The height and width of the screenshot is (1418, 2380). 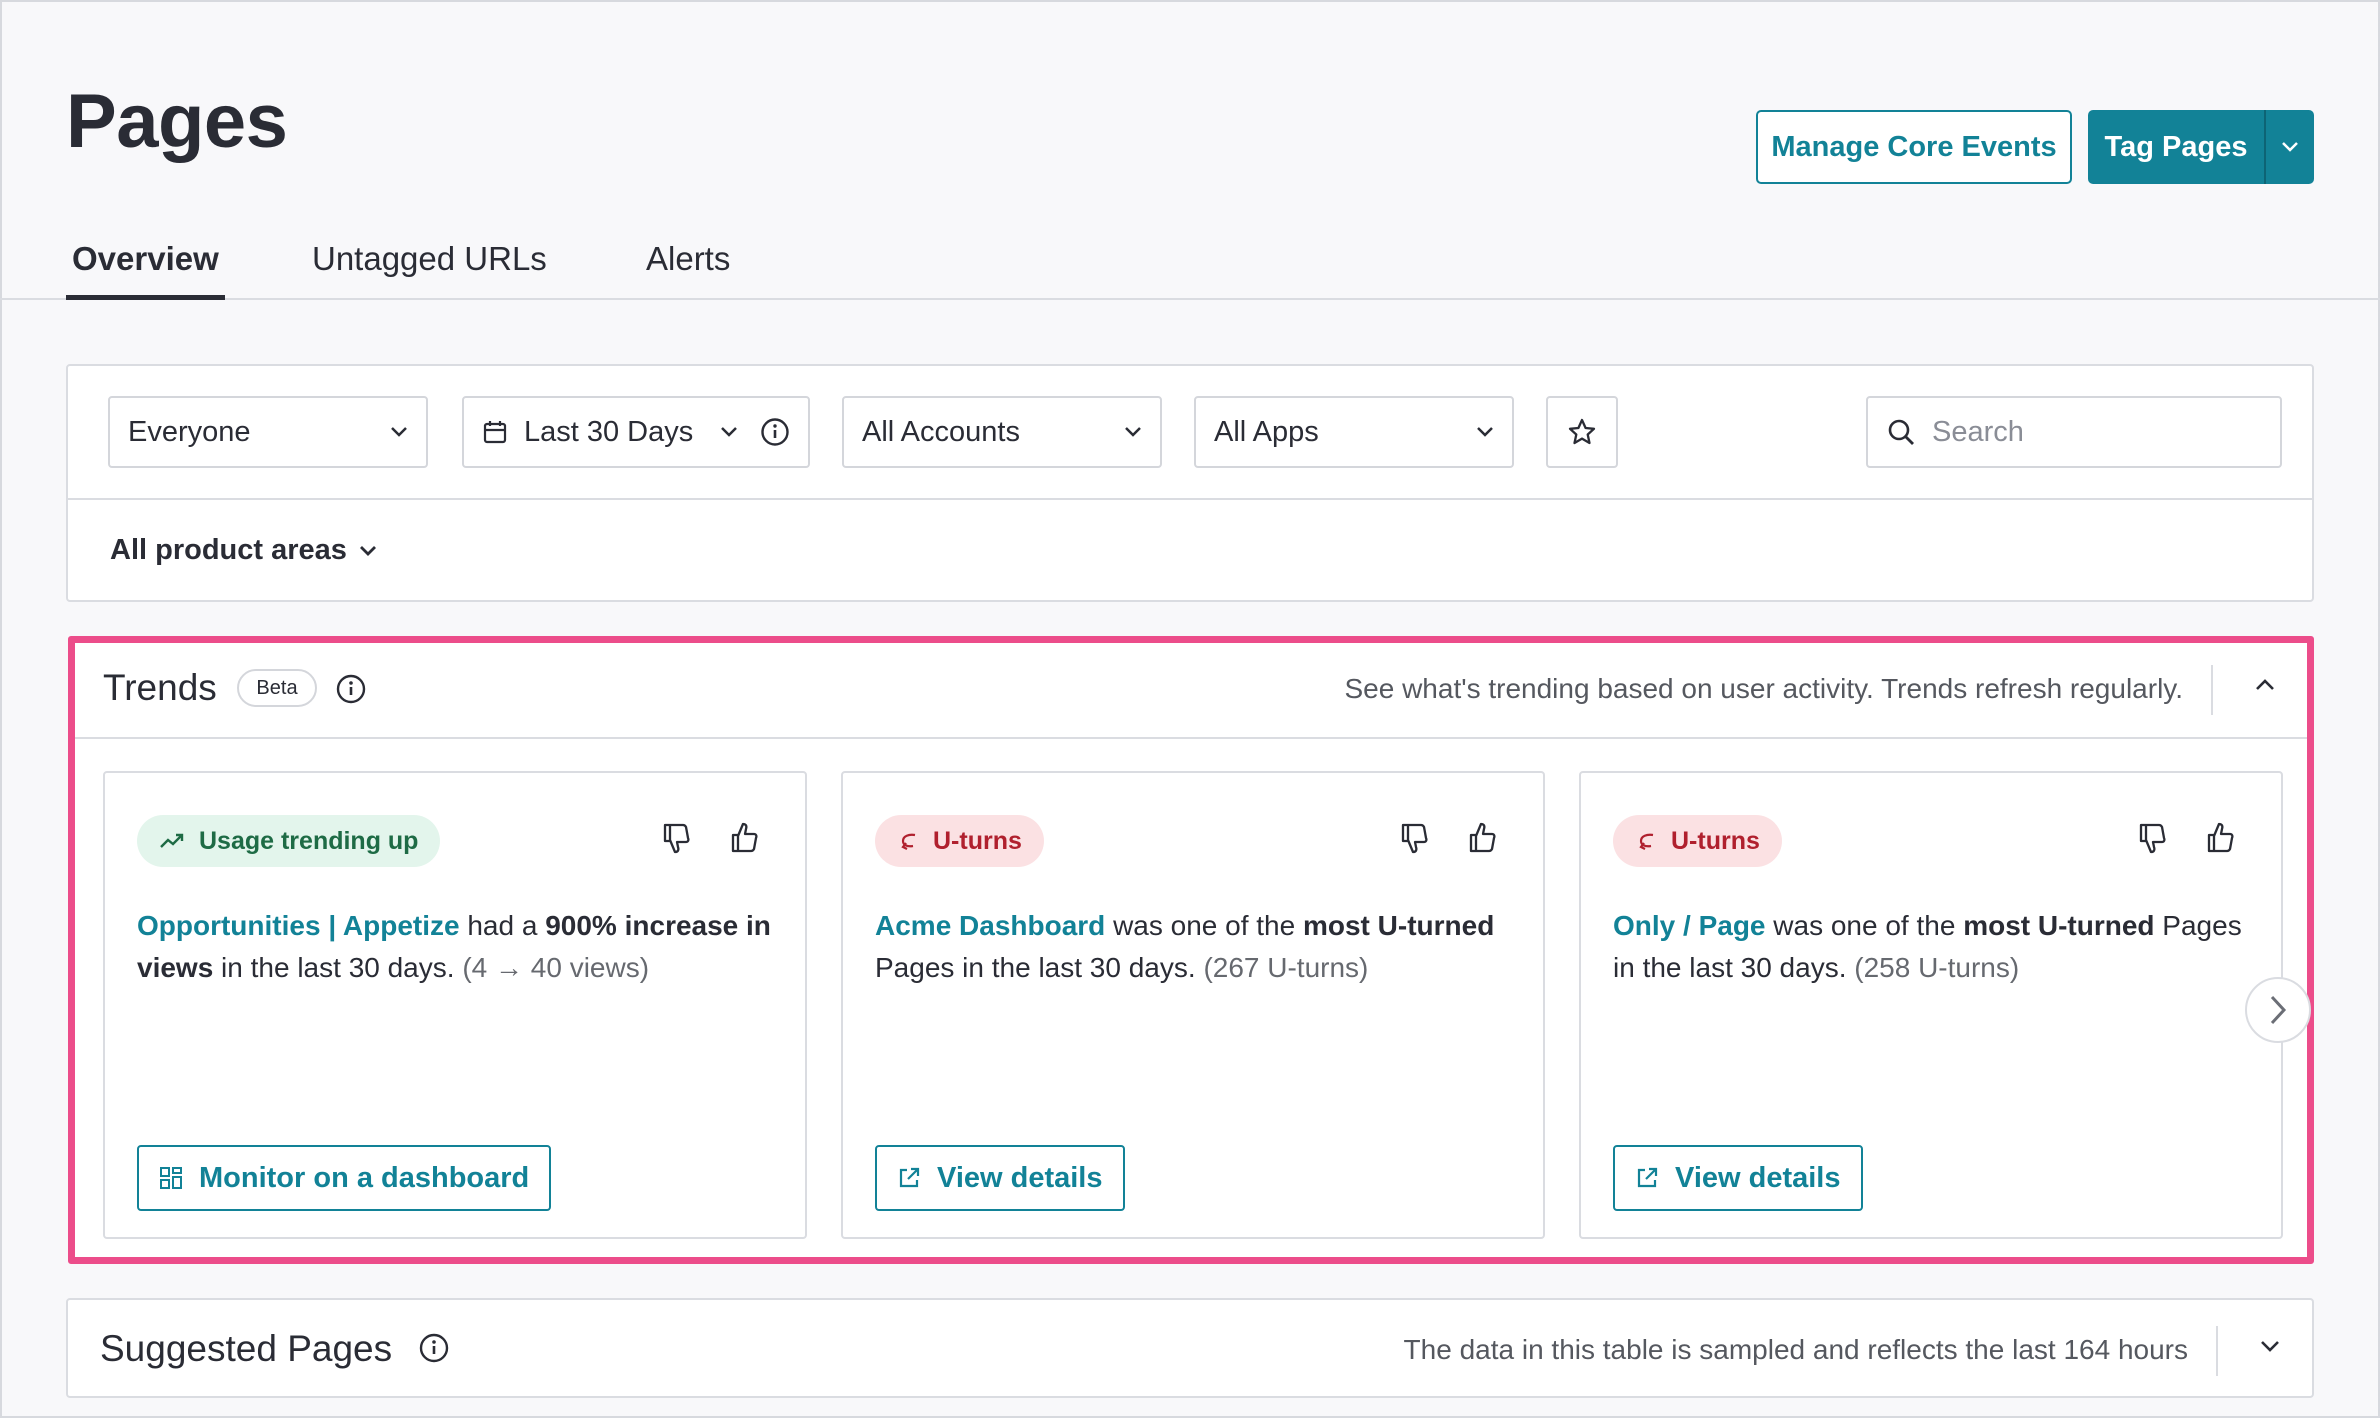 I want to click on page-link: Acme Dashboard, so click(x=990, y=925).